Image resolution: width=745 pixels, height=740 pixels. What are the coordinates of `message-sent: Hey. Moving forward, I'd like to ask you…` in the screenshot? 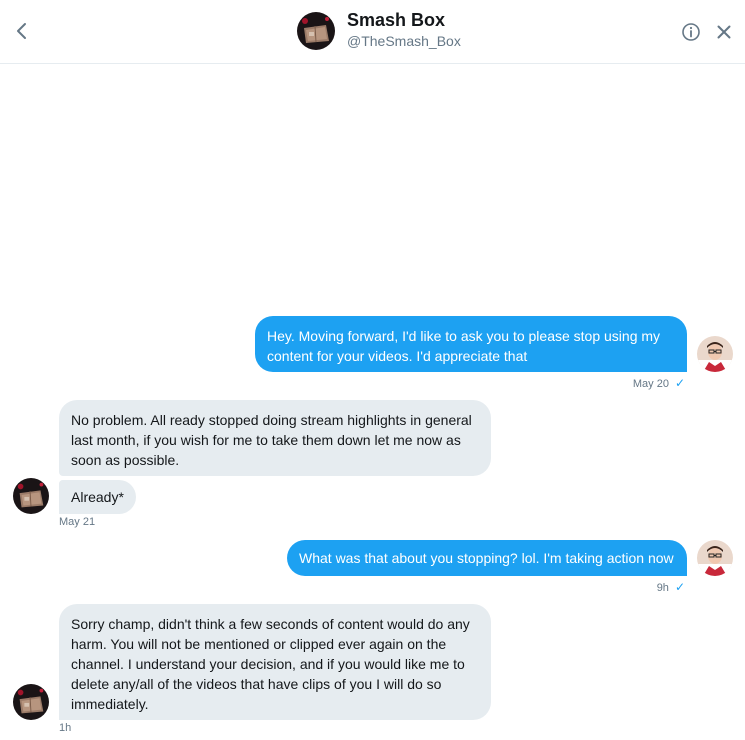 It's located at (471, 344).